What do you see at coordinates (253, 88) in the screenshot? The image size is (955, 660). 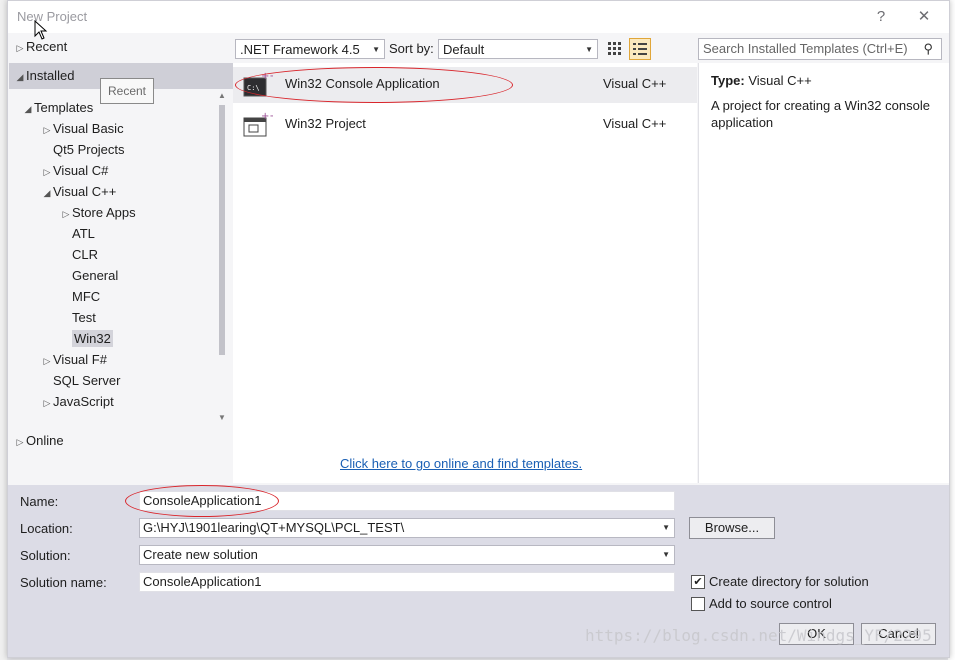 I see `svg-text: C:\` at bounding box center [253, 88].